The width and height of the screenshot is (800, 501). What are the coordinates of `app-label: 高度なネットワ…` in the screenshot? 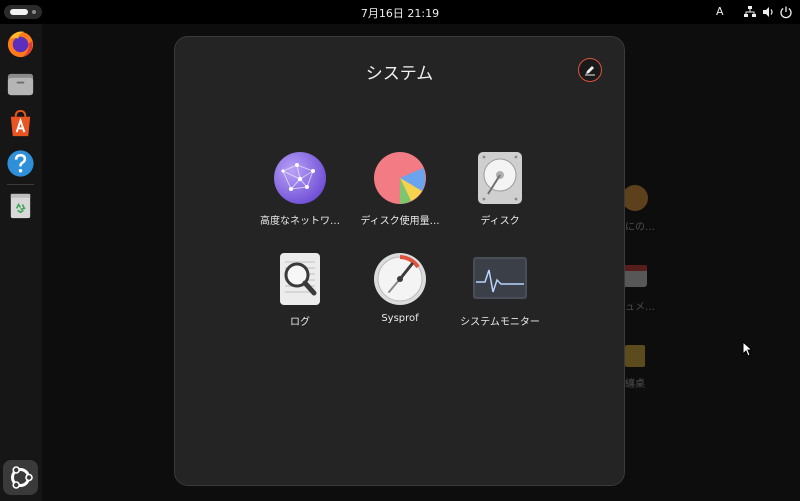 It's located at (300, 221).